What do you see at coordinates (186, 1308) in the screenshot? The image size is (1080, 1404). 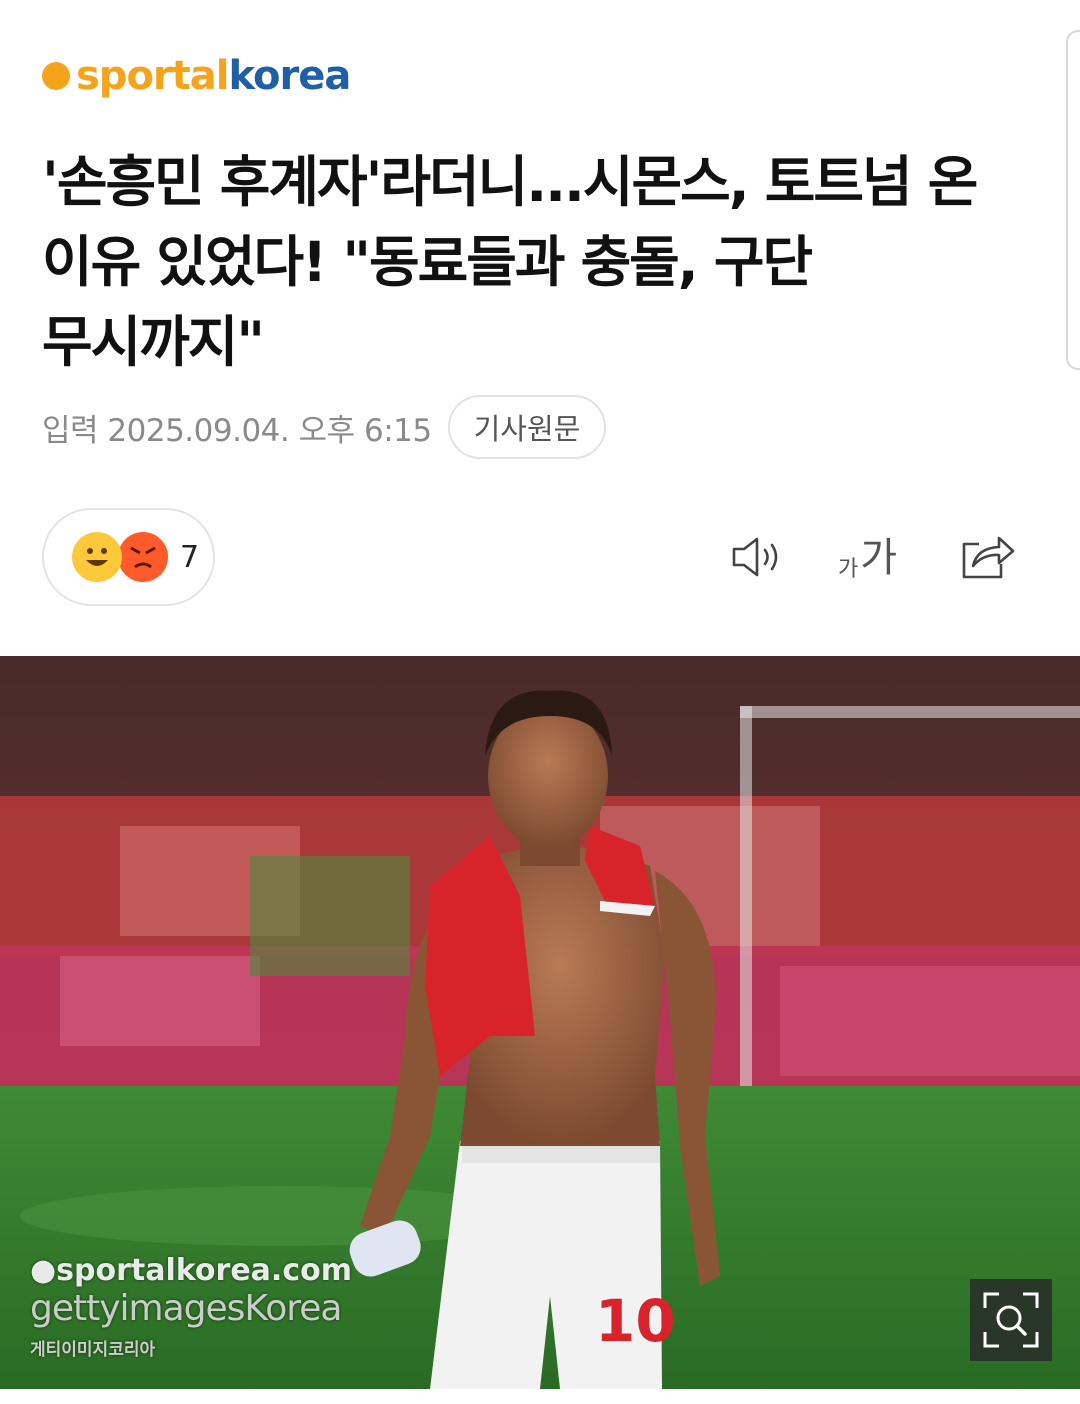 I see `watermark-getty: gettyimagesKorea` at bounding box center [186, 1308].